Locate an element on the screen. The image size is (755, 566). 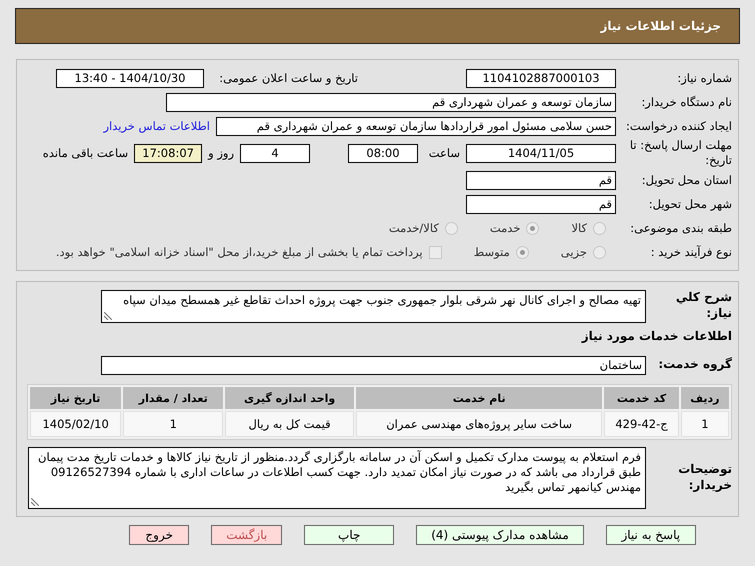
field-label: گروه خدمت: is located at coordinates (694, 365).